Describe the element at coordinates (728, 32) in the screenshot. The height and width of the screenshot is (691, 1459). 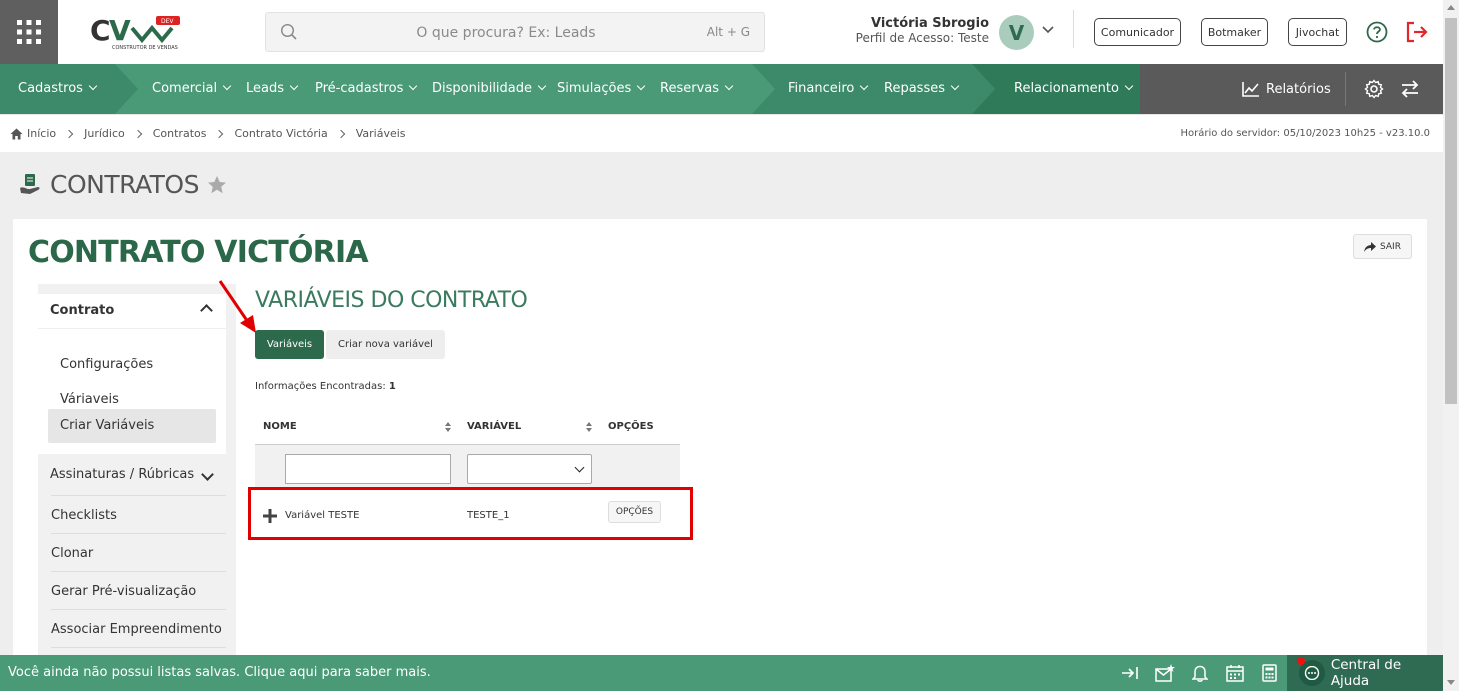
I see `search-shortcut: Alt + G` at that location.